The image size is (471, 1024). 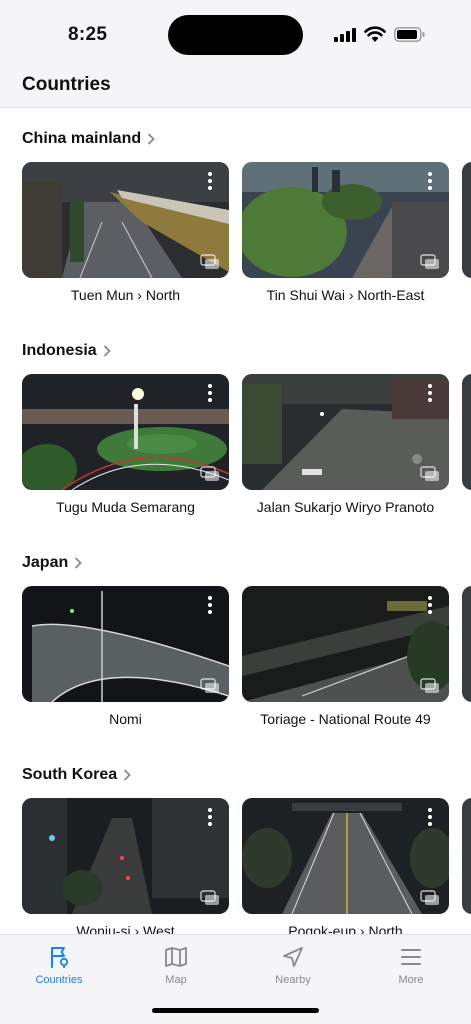 What do you see at coordinates (70, 774) in the screenshot?
I see `section-title: South Korea` at bounding box center [70, 774].